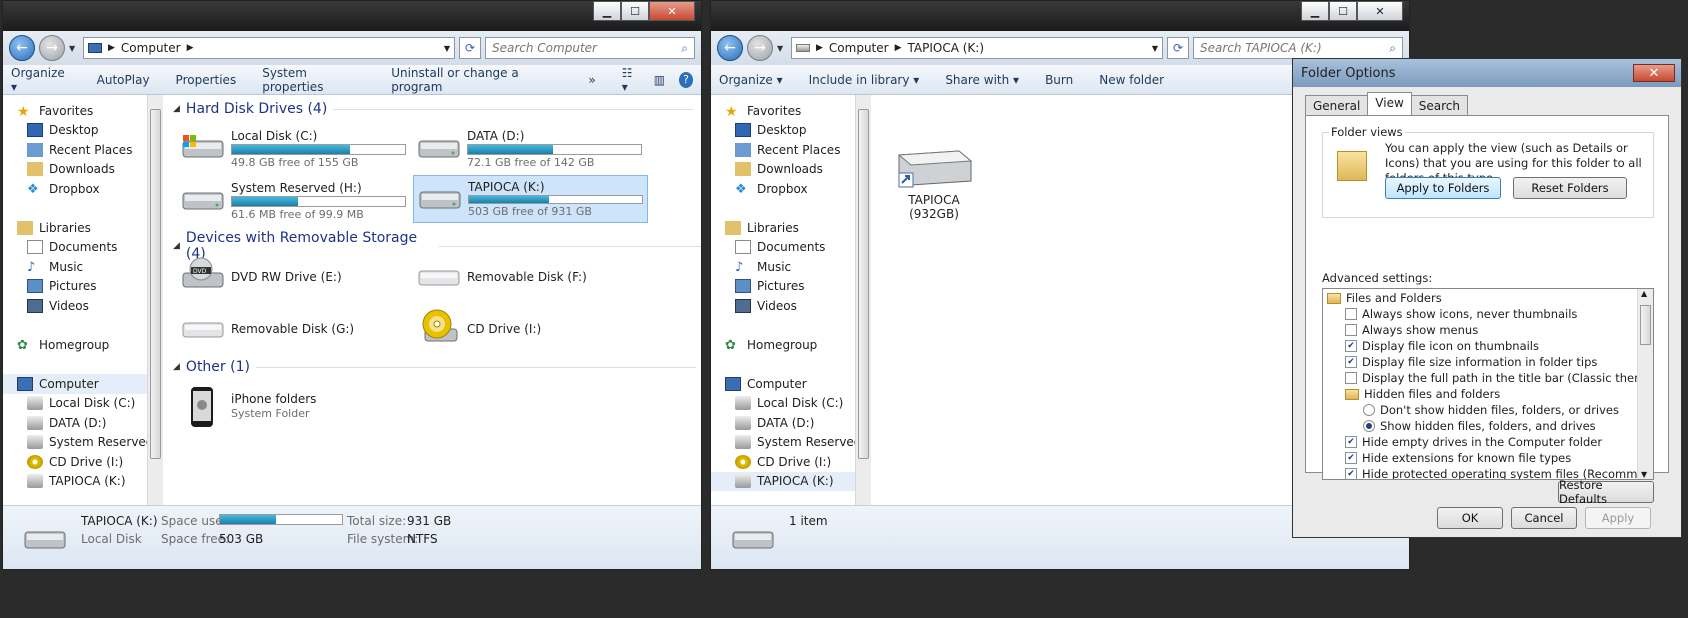  What do you see at coordinates (294, 277) in the screenshot?
I see `drive-dvd-rw-e: DVD DVD RW Drive (E:)` at bounding box center [294, 277].